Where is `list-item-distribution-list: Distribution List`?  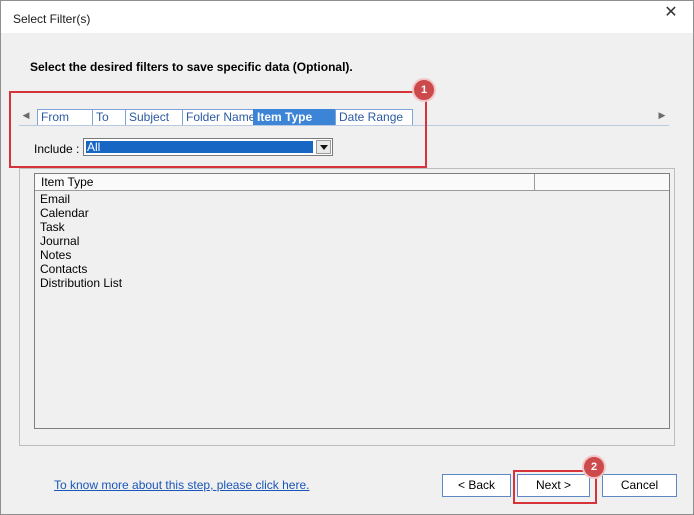
list-item-distribution-list: Distribution List is located at coordinates (81, 283).